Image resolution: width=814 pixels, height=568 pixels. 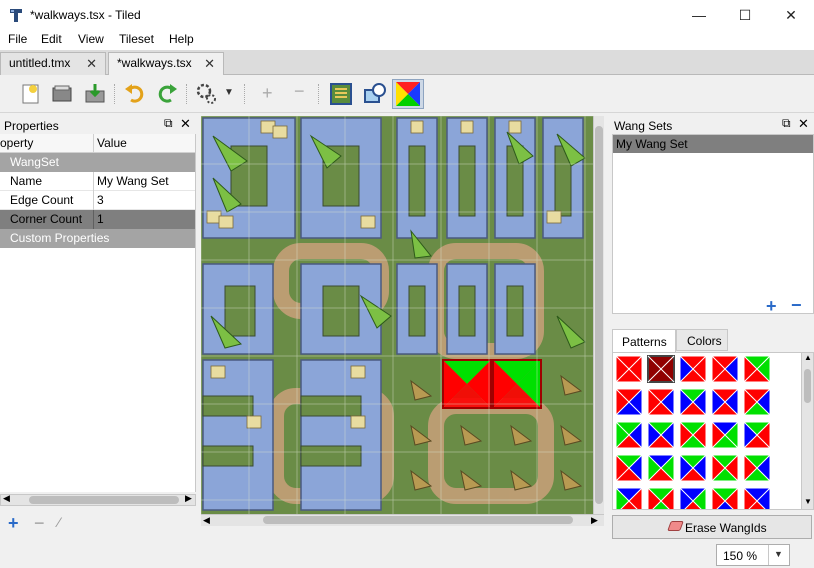 What do you see at coordinates (85, 15) in the screenshot?
I see `window-title: *walkways.tsx - Tiled` at bounding box center [85, 15].